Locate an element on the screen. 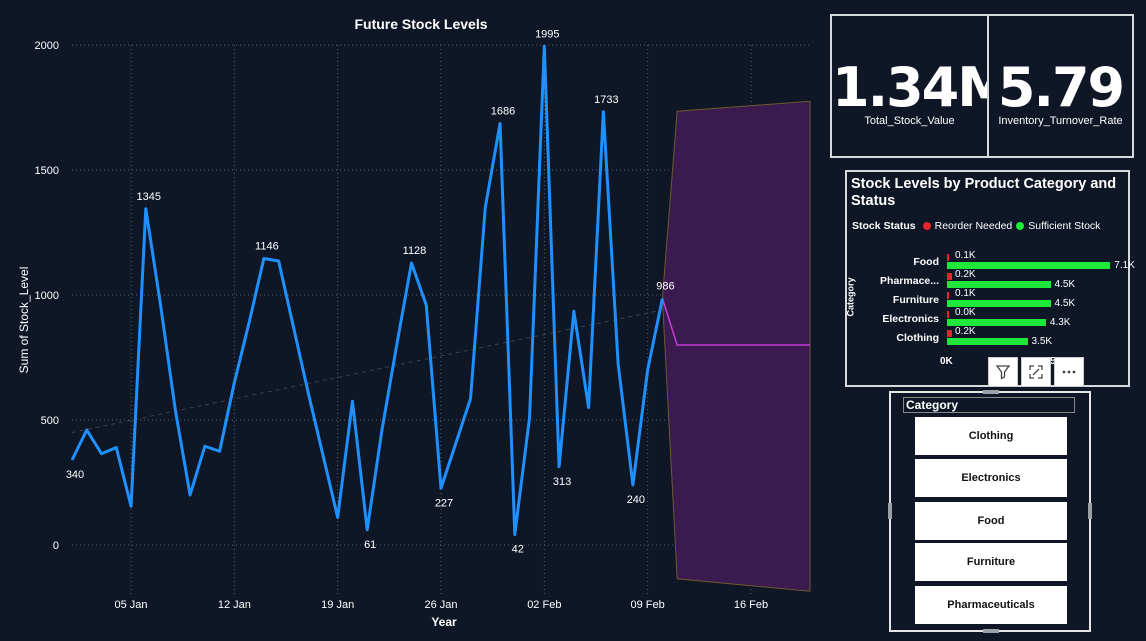 Image resolution: width=1146 pixels, height=641 pixels. legend-item-reorder: Reorder Needed is located at coordinates (974, 226).